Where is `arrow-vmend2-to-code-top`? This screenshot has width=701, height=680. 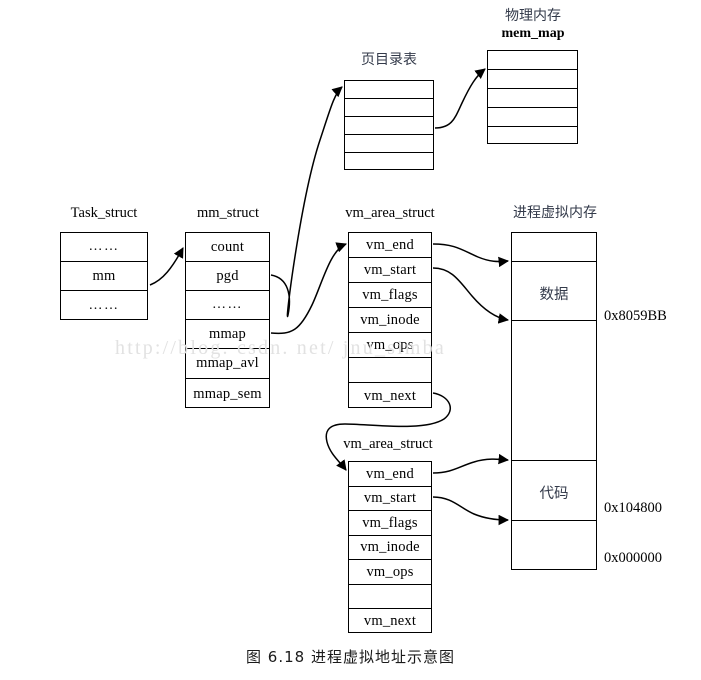
arrow-vmend2-to-code-top is located at coordinates (471, 463).